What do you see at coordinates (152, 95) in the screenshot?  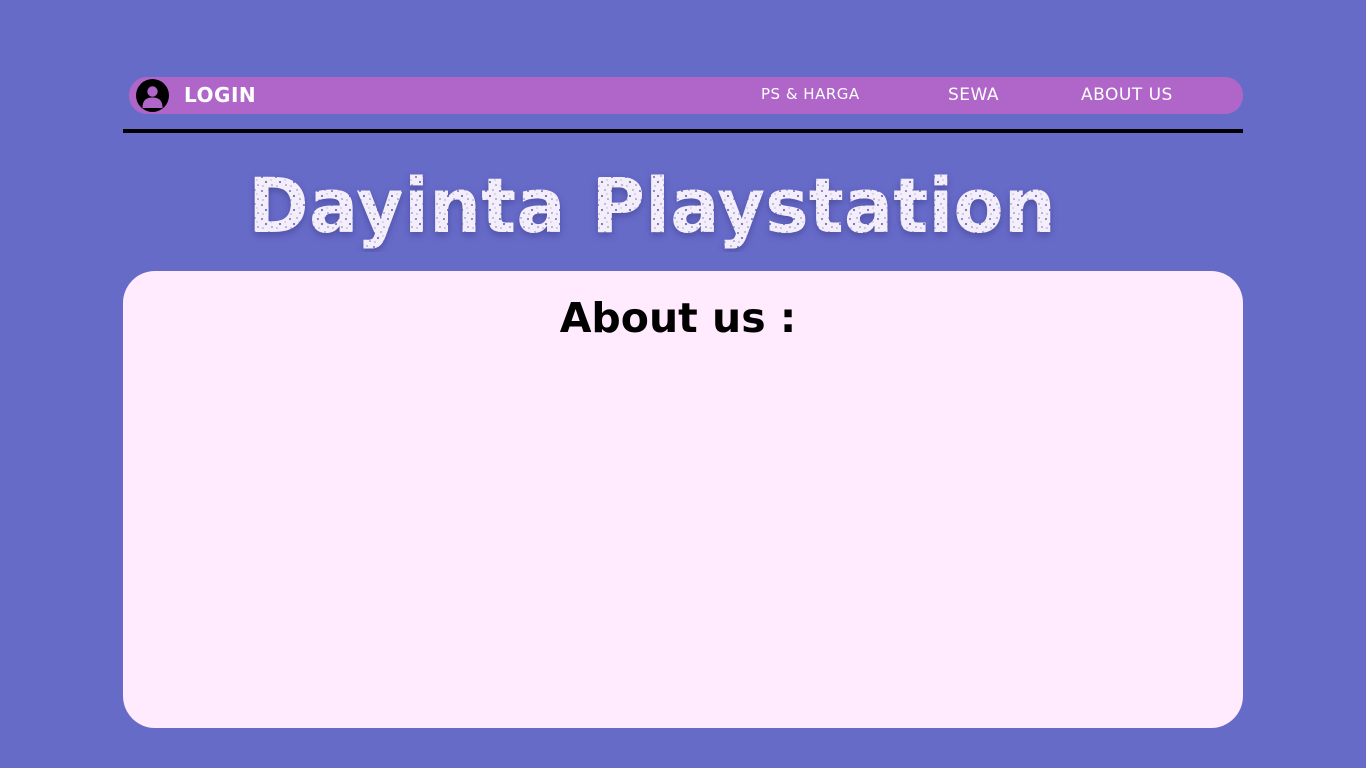 I see `user-circle-icon` at bounding box center [152, 95].